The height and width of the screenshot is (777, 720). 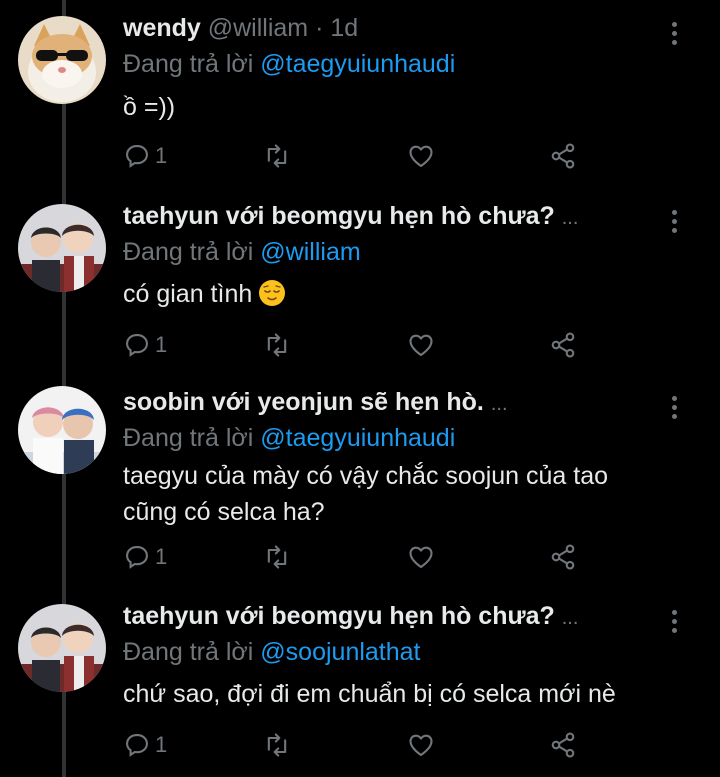 I want to click on tweet-text: có gian tình, so click(x=403, y=294).